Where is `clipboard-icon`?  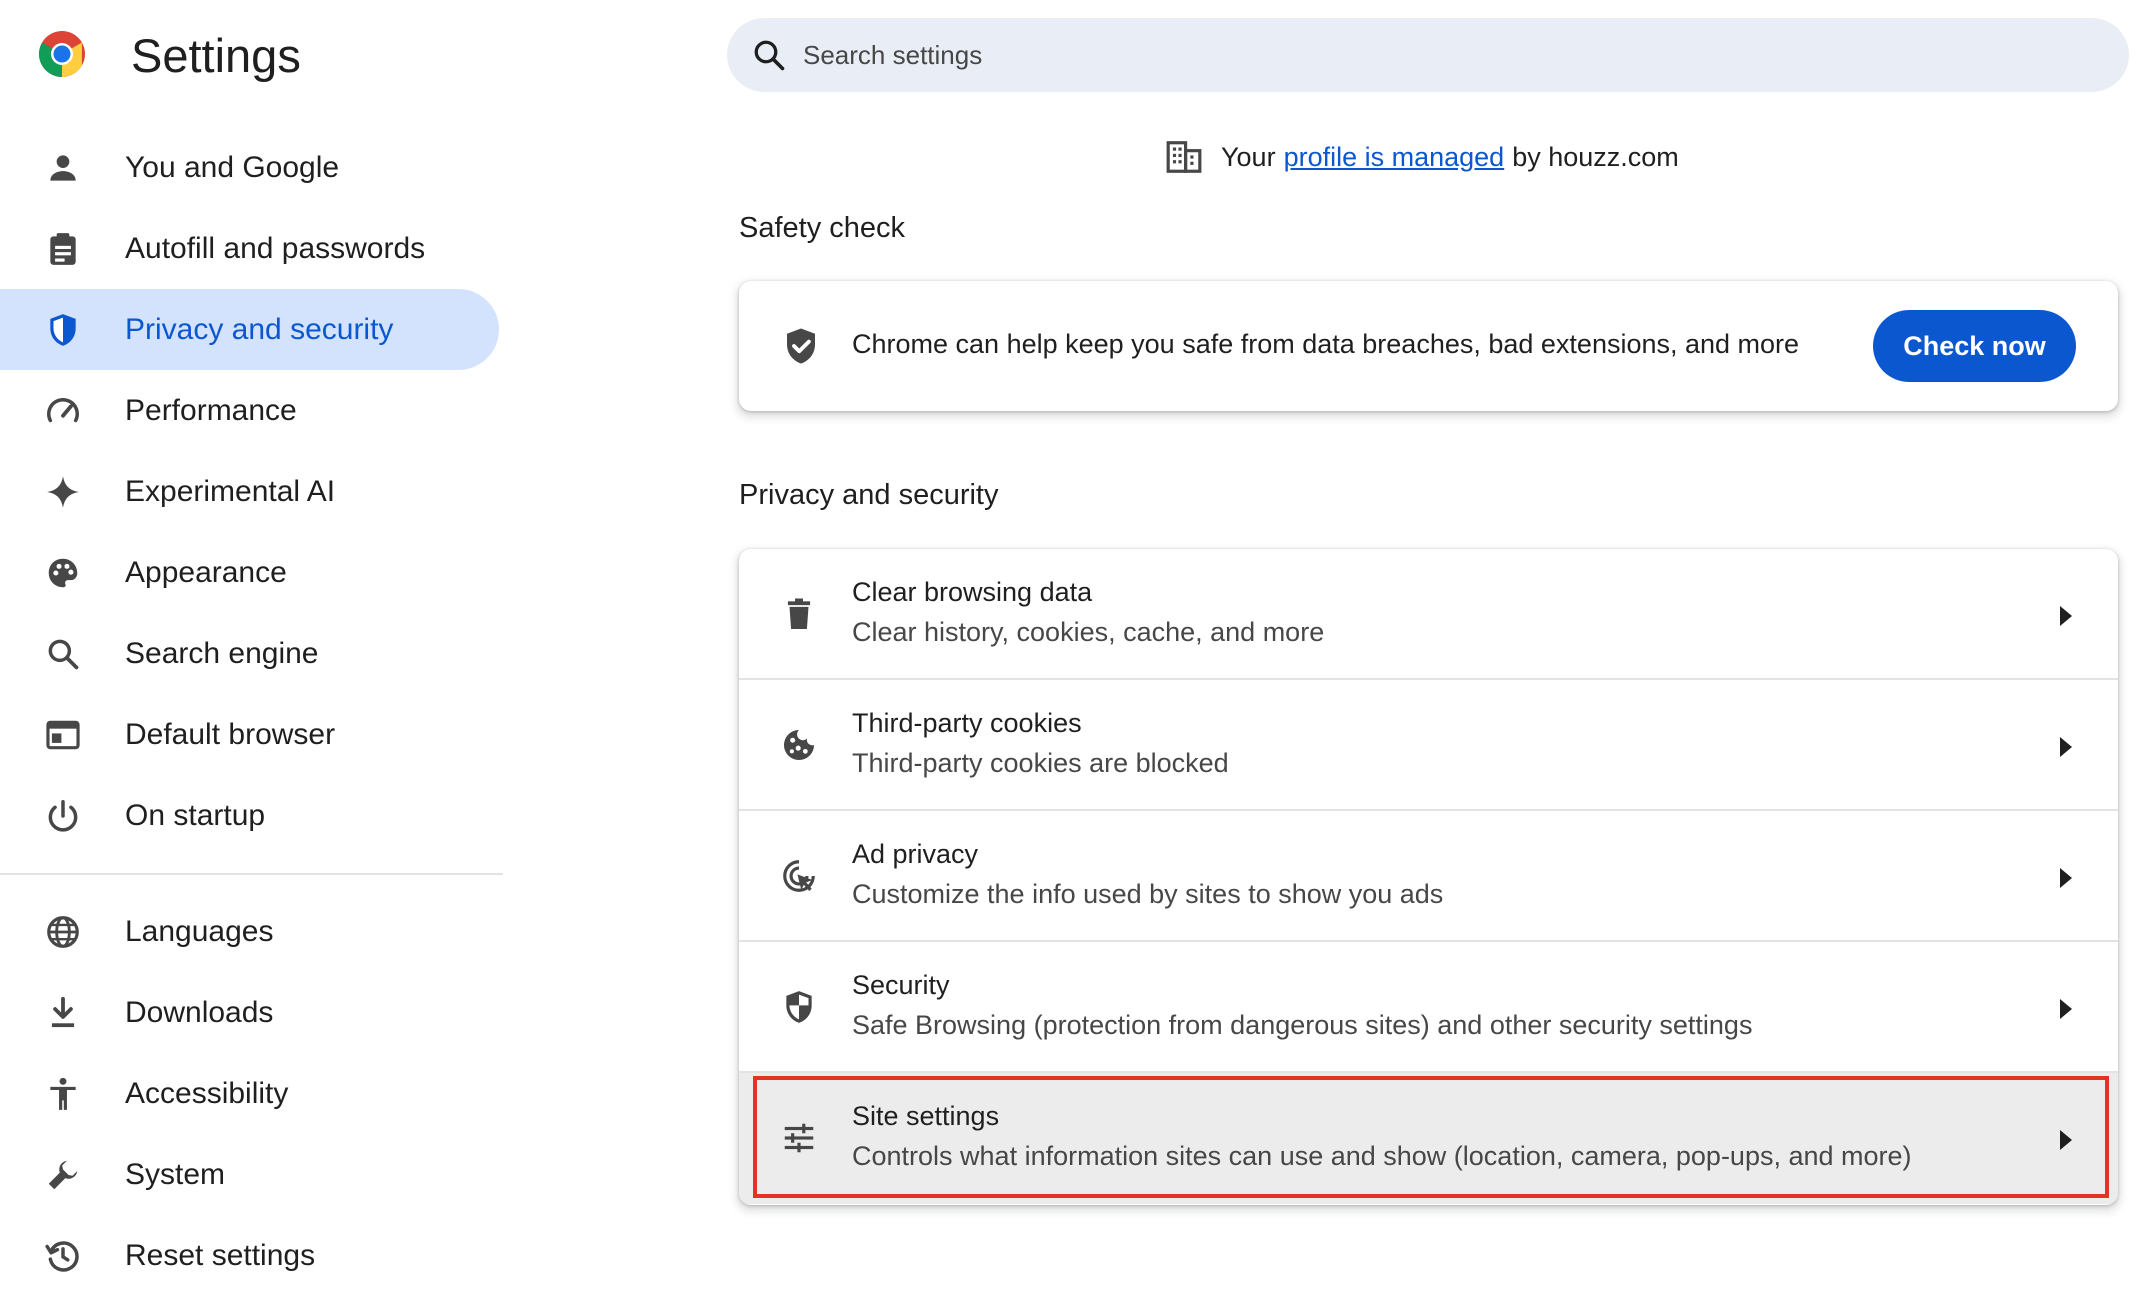
clipboard-icon is located at coordinates (63, 249).